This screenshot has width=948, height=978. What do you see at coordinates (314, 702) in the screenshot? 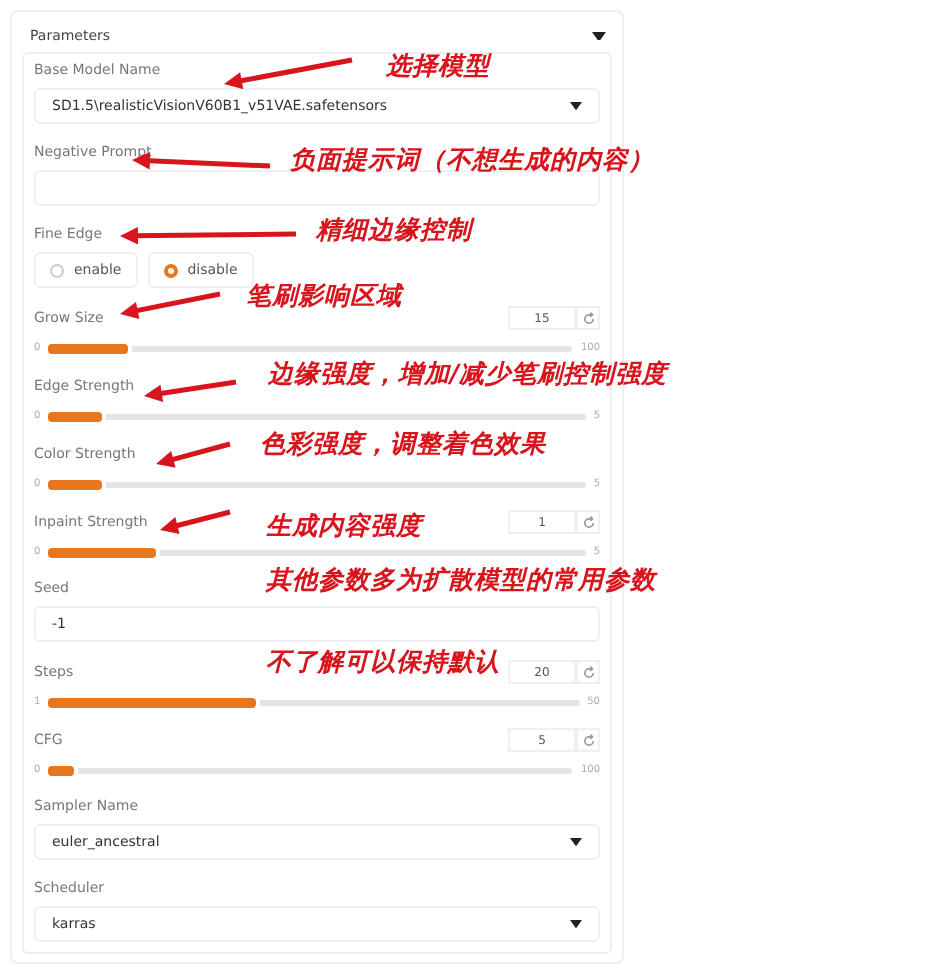
I see `slider` at bounding box center [314, 702].